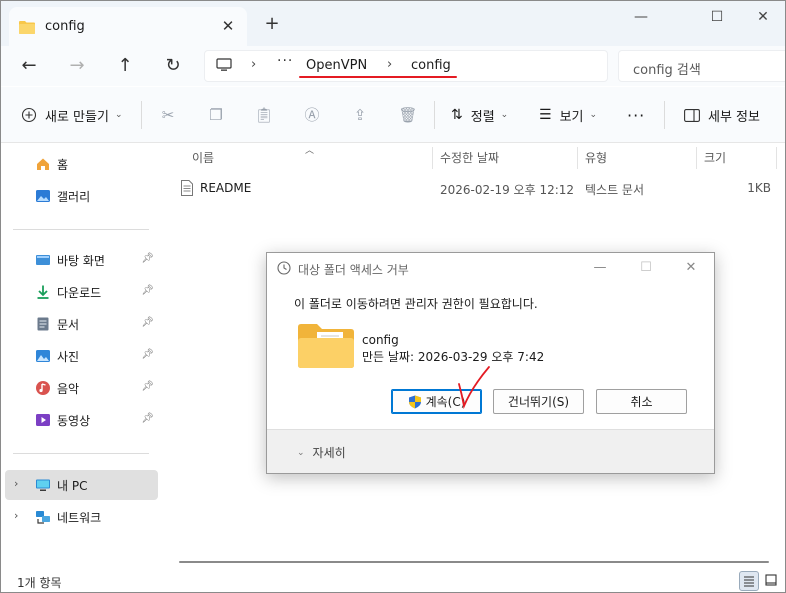  What do you see at coordinates (128, 26) in the screenshot?
I see `tab-config: config ✕` at bounding box center [128, 26].